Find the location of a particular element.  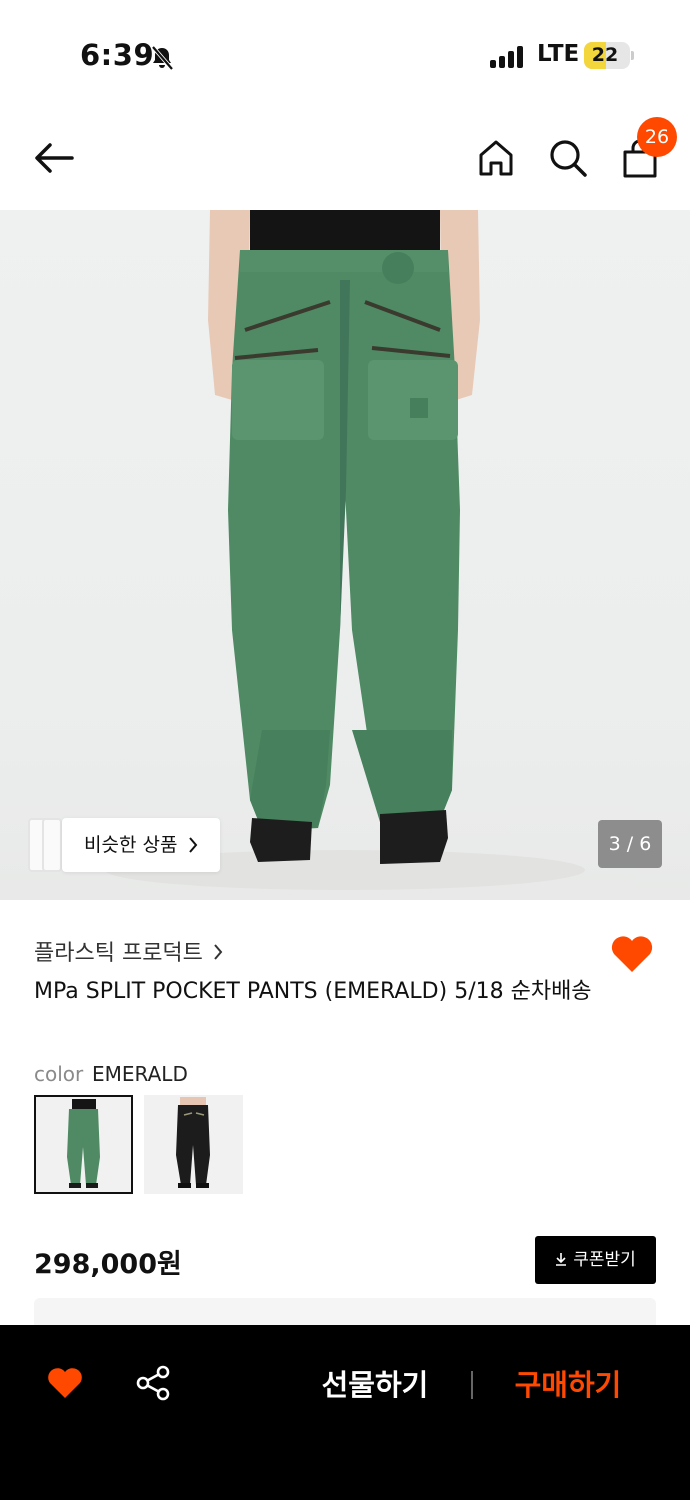

network-type: LTE is located at coordinates (558, 54).